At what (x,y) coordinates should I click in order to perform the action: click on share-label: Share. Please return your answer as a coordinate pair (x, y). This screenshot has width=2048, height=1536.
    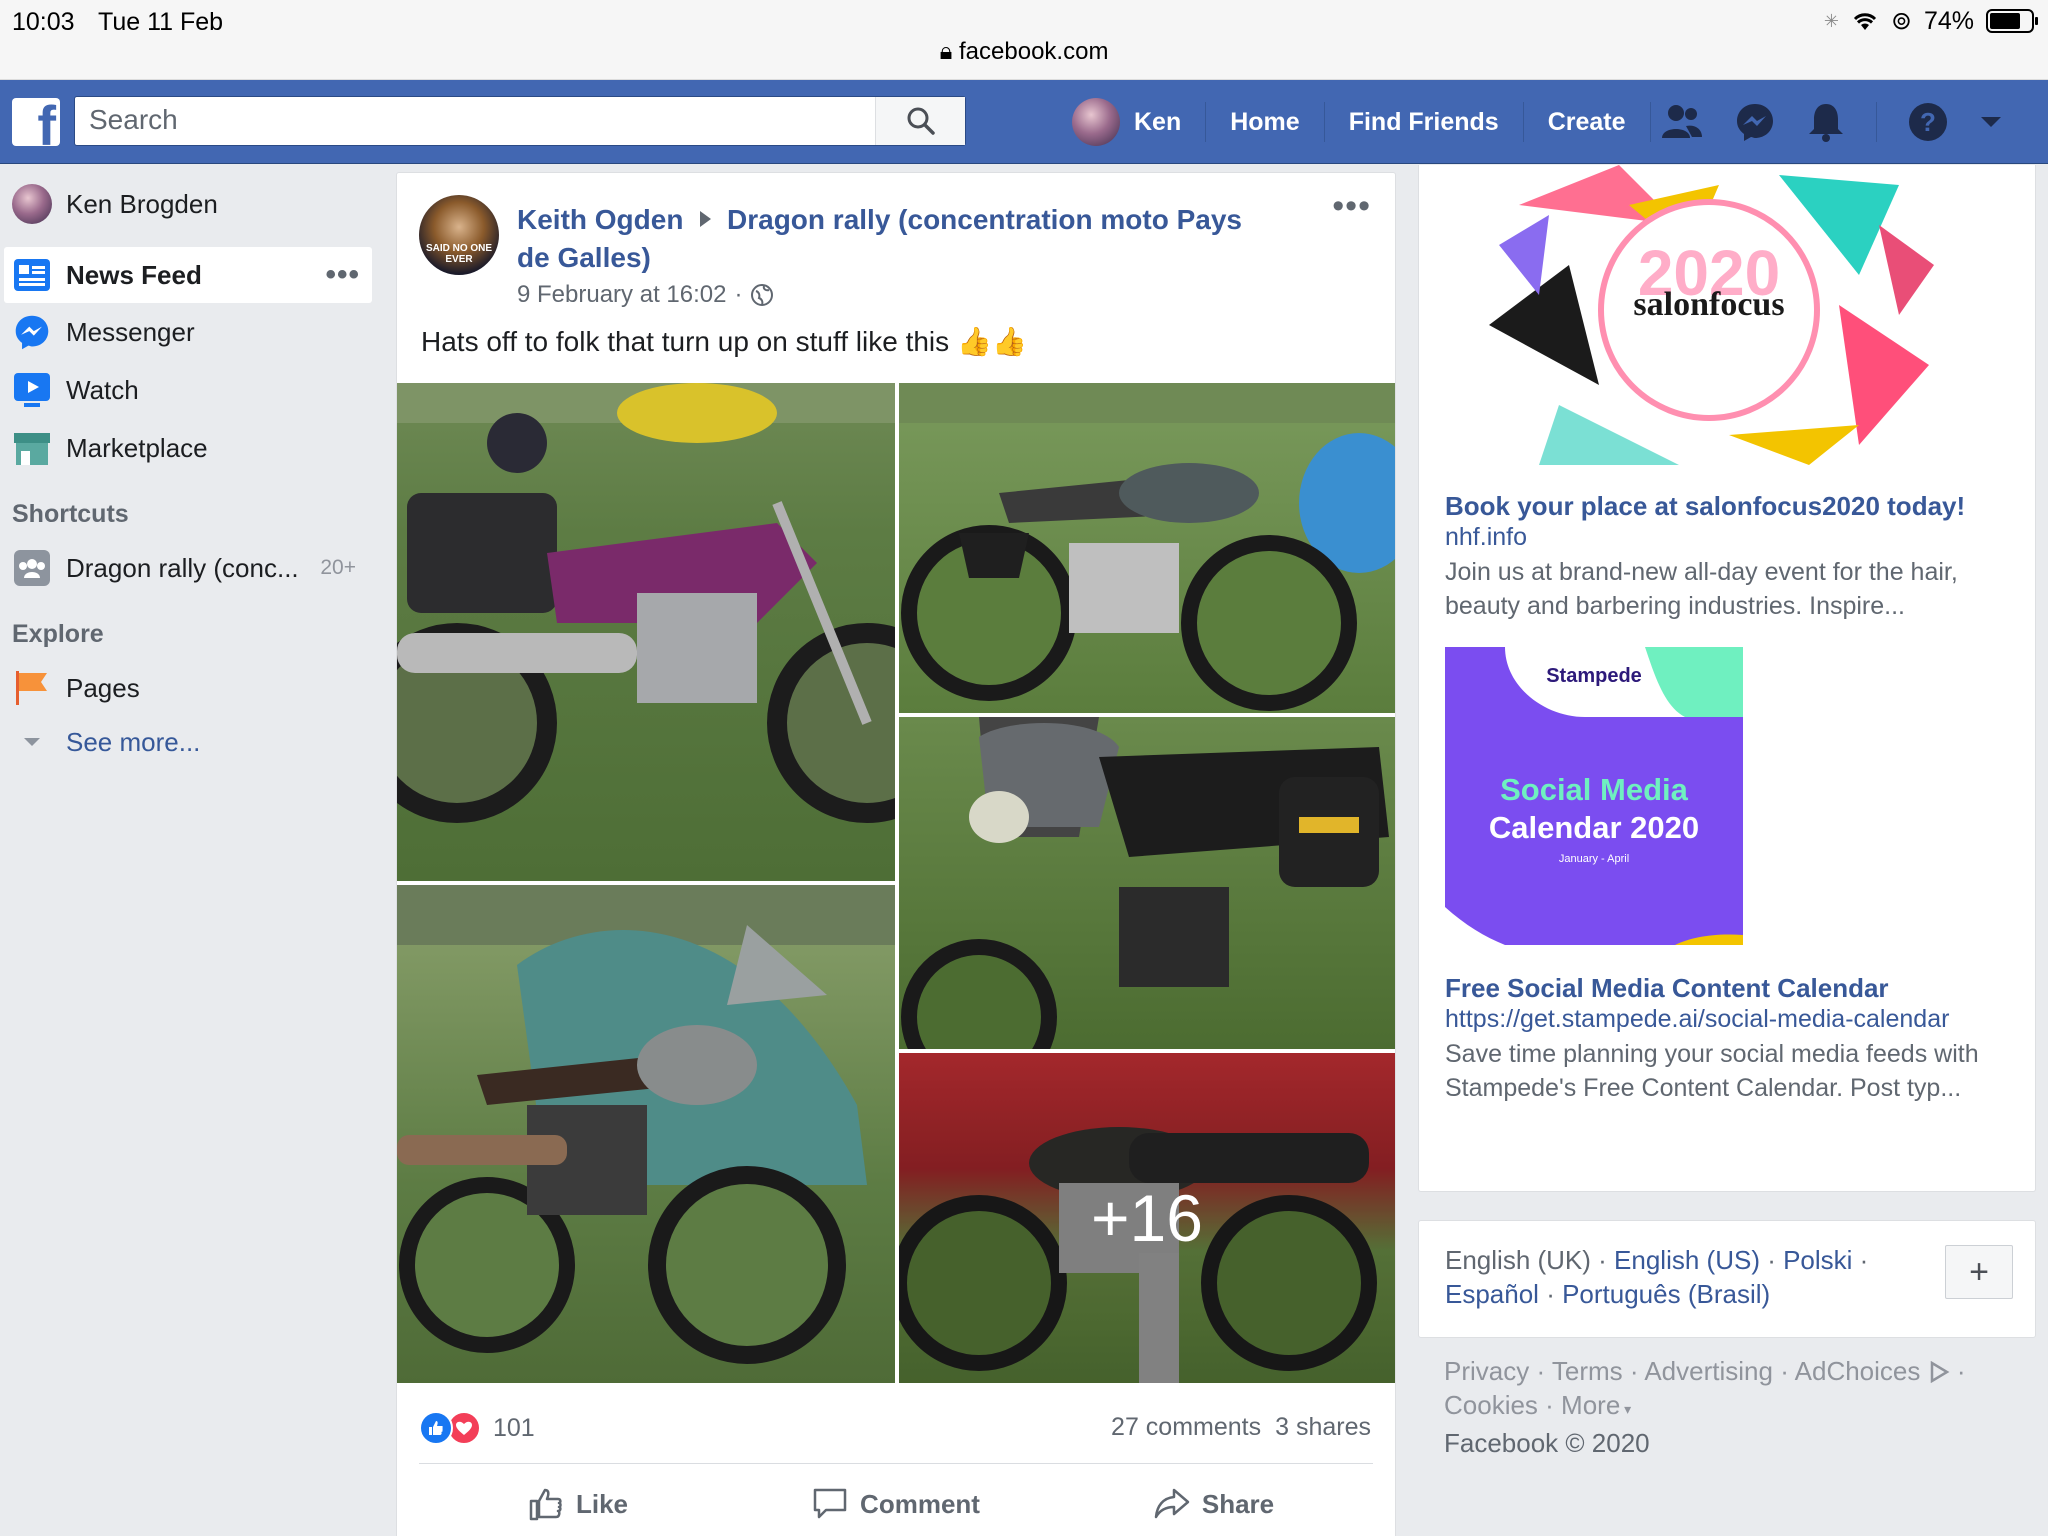
    Looking at the image, I should click on (1238, 1503).